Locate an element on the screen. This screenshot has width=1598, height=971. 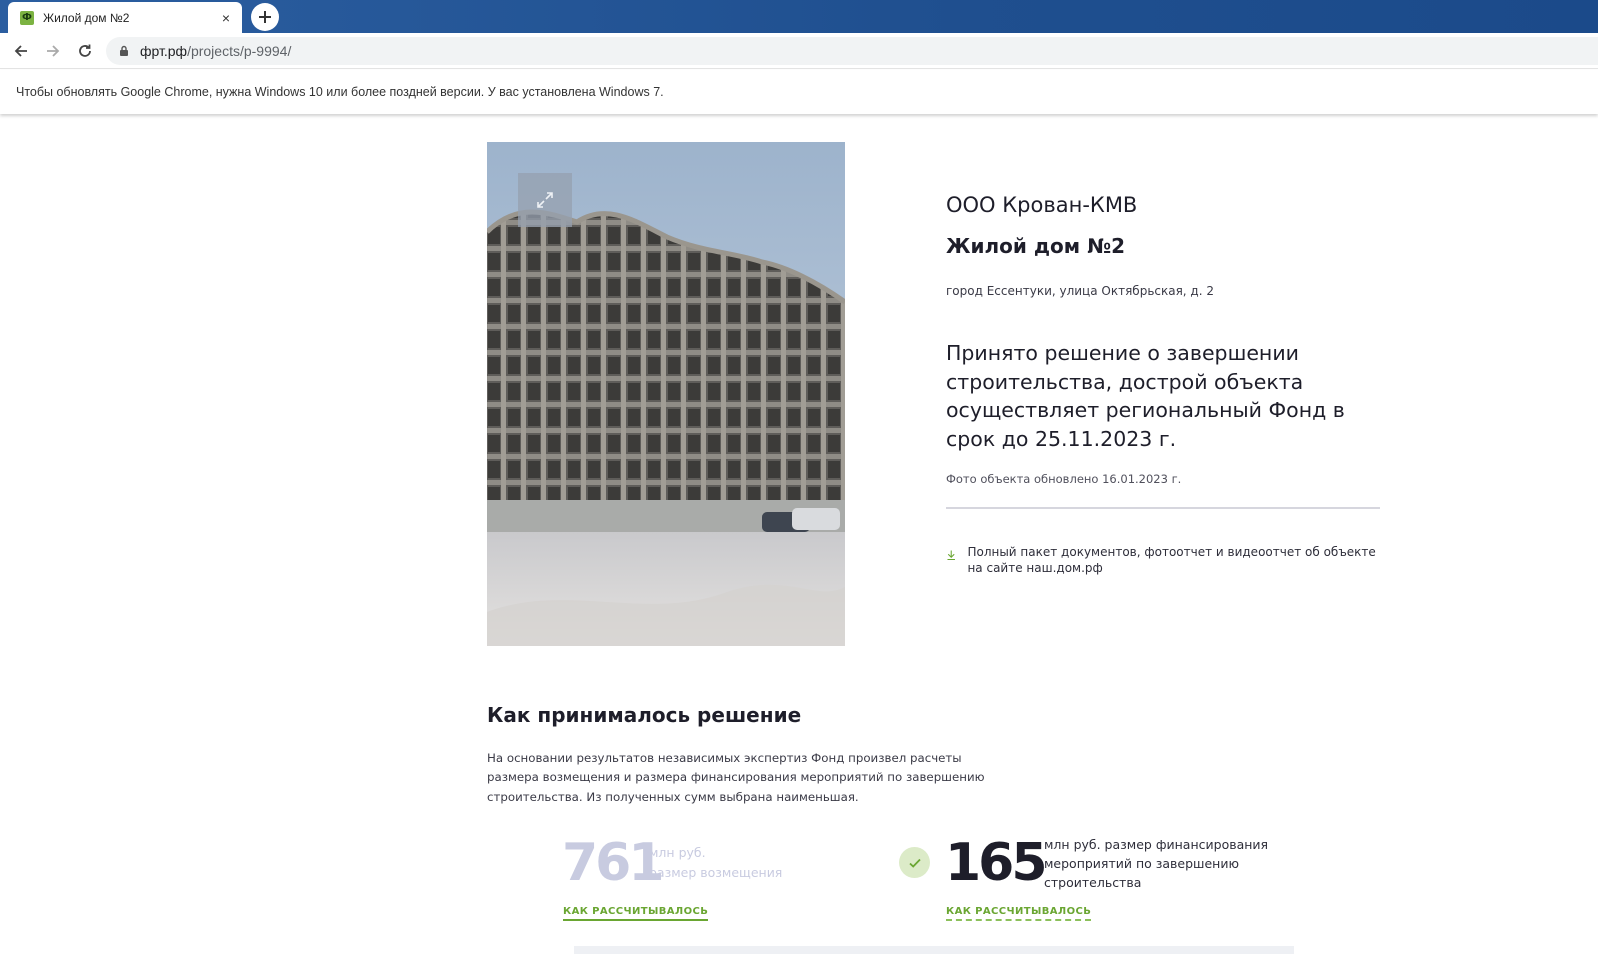
expand-photo-button is located at coordinates (545, 200).